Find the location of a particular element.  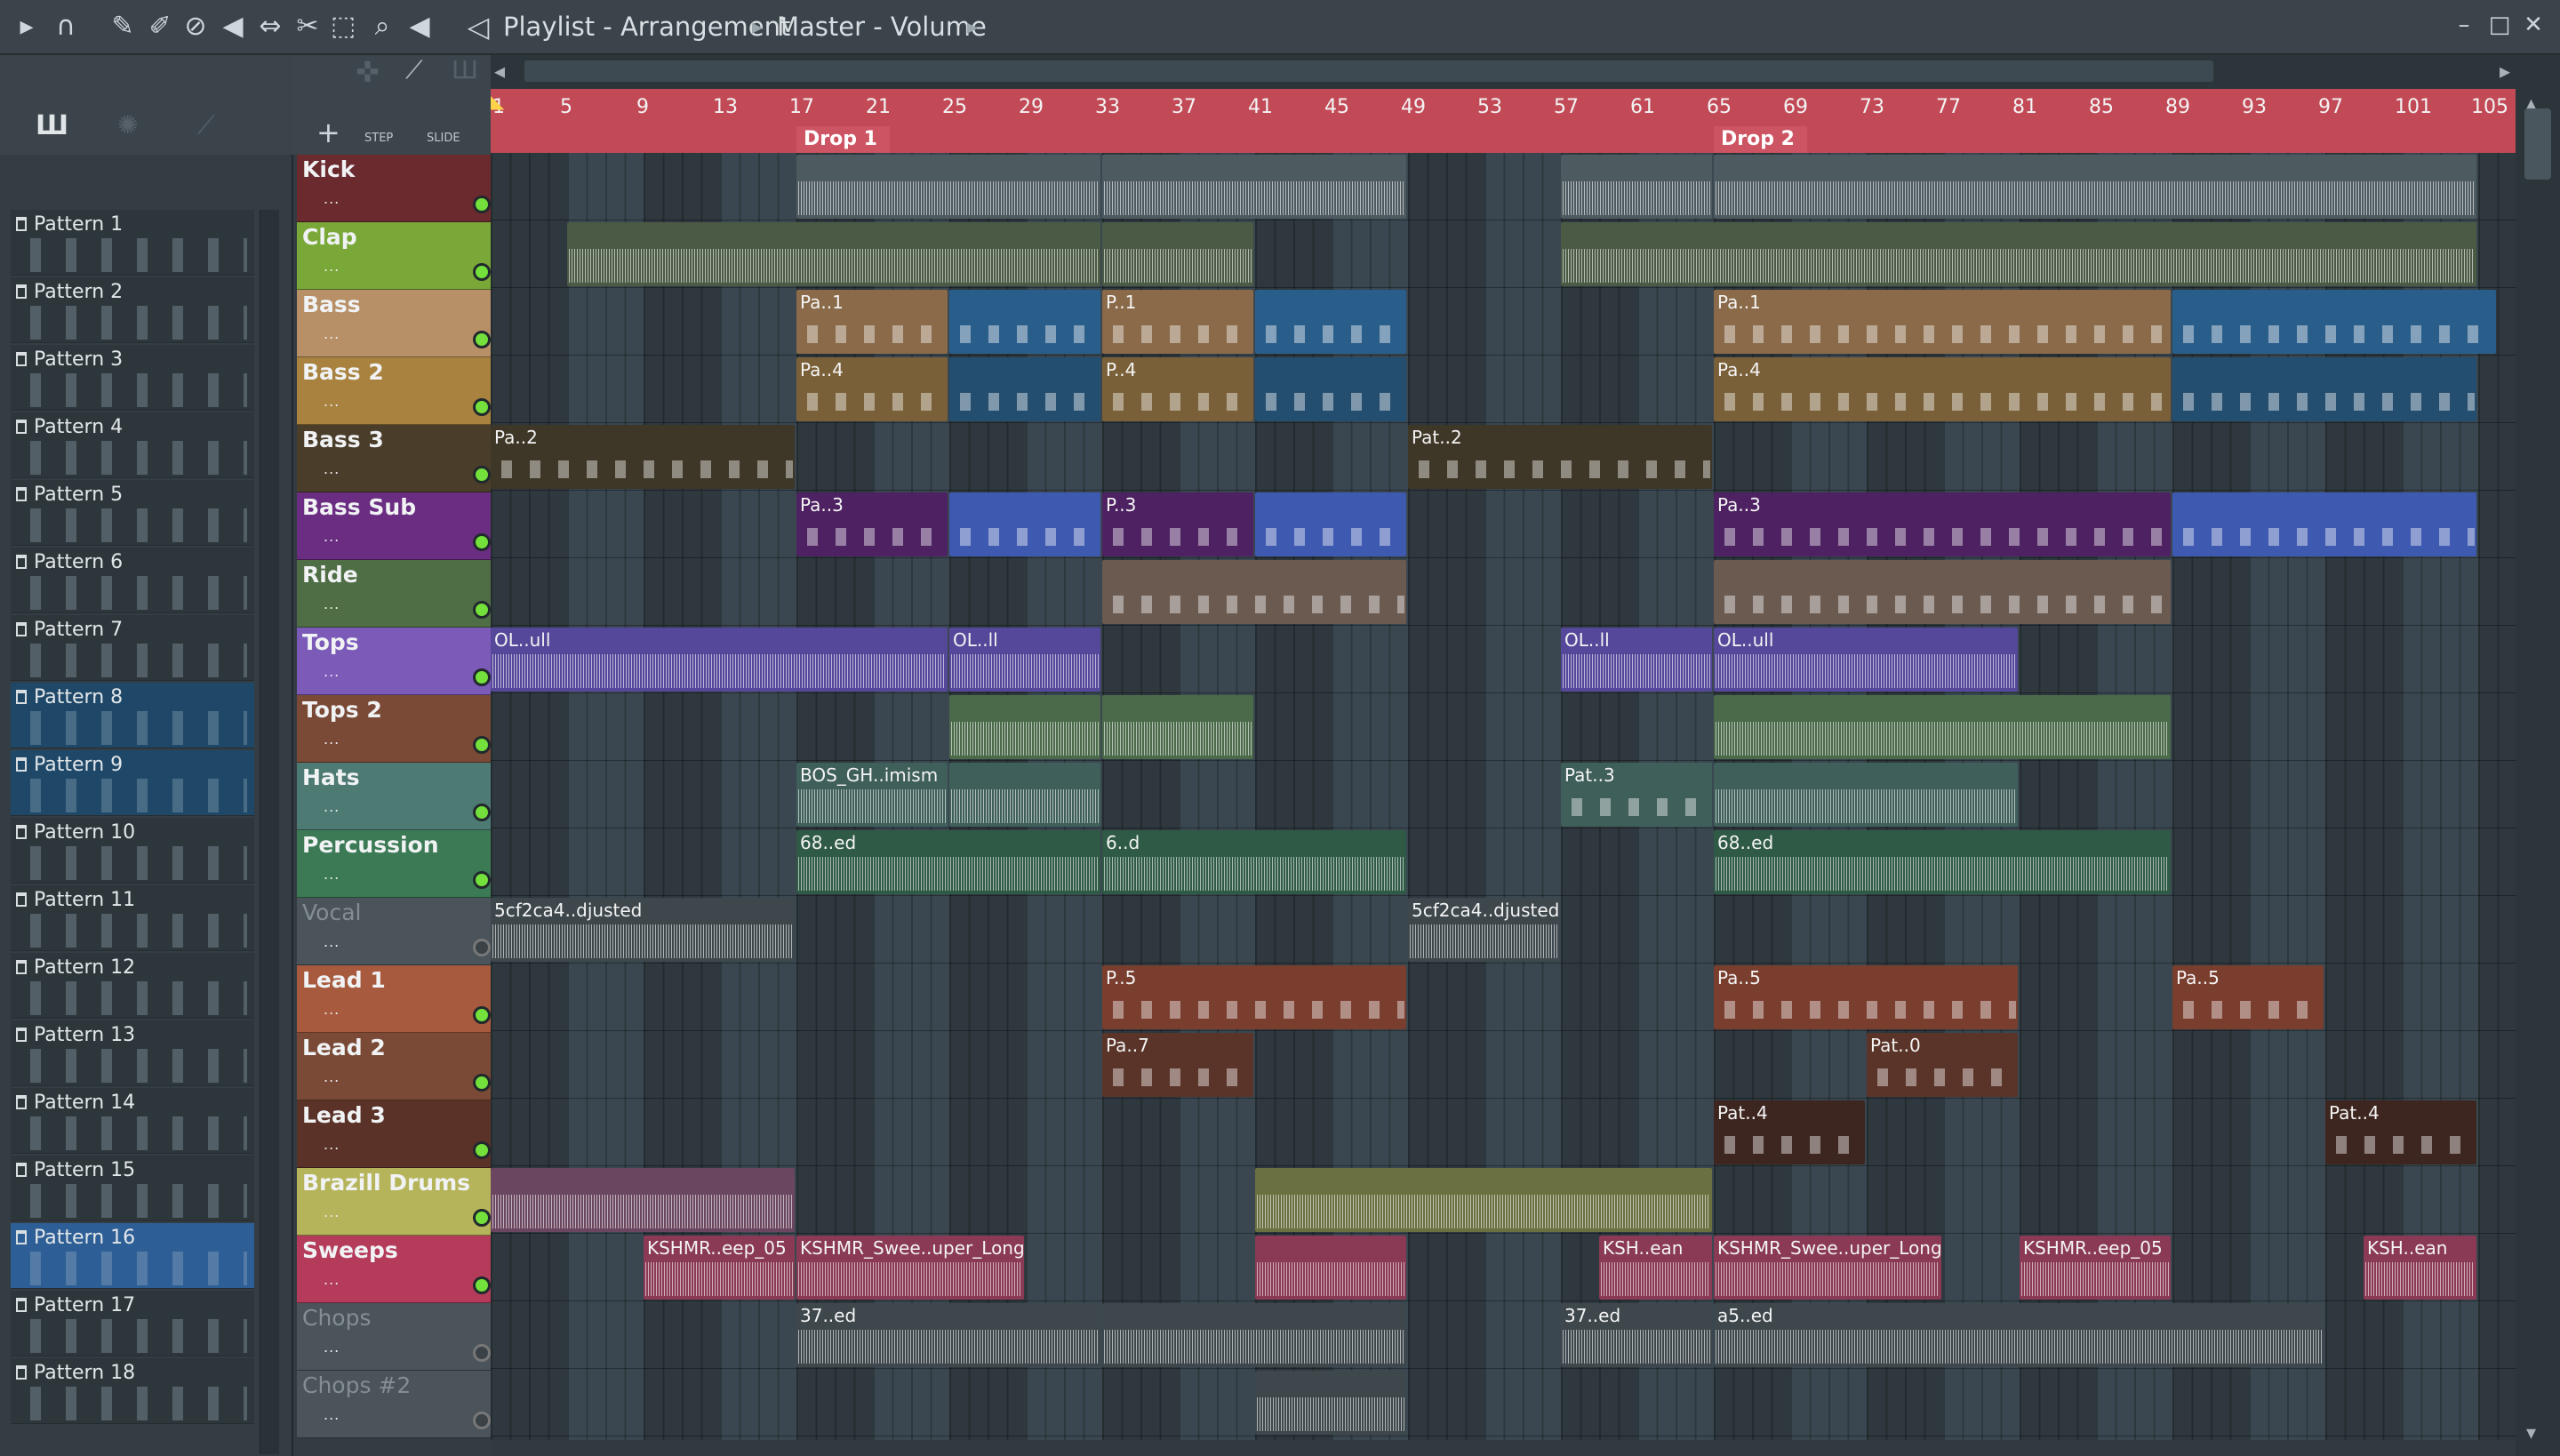

maximize-button: □ is located at coordinates (2499, 25).